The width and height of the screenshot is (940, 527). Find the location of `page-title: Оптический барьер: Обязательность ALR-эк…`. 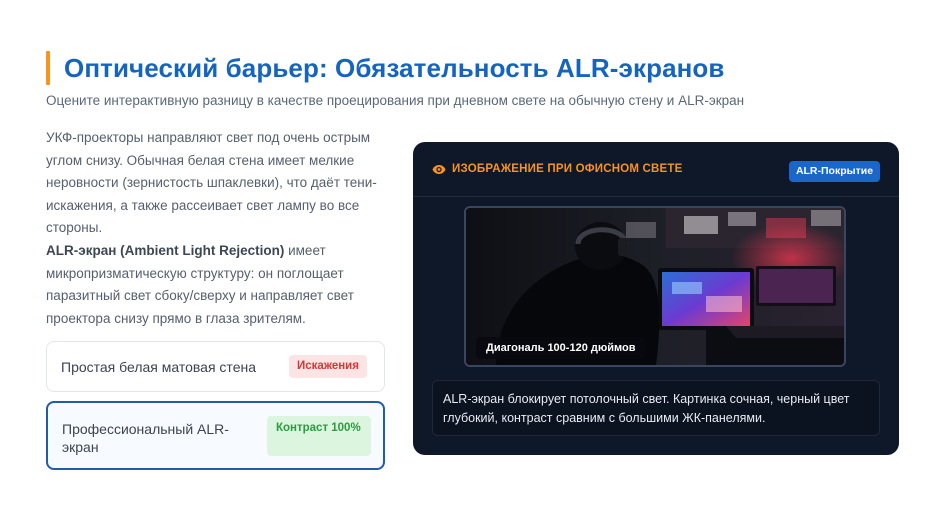

page-title: Оптический барьер: Обязательность ALR-эк… is located at coordinates (394, 68).